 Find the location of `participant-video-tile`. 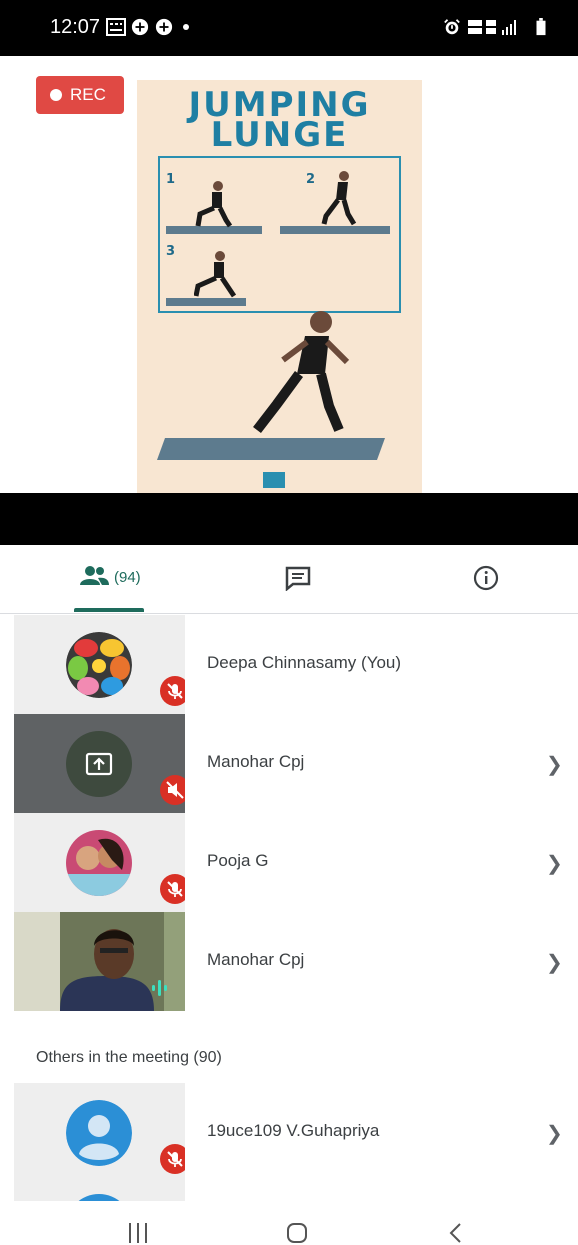

participant-video-tile is located at coordinates (99, 961).